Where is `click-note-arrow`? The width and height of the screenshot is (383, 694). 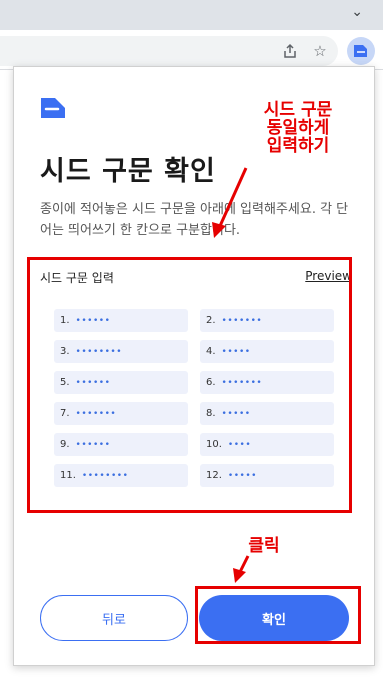 click-note-arrow is located at coordinates (244, 564).